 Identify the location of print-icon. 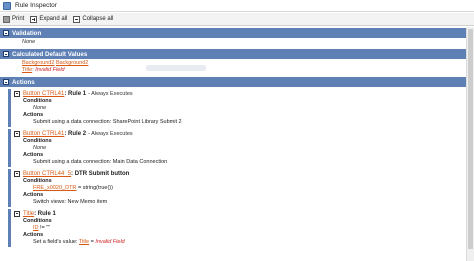
(6, 19).